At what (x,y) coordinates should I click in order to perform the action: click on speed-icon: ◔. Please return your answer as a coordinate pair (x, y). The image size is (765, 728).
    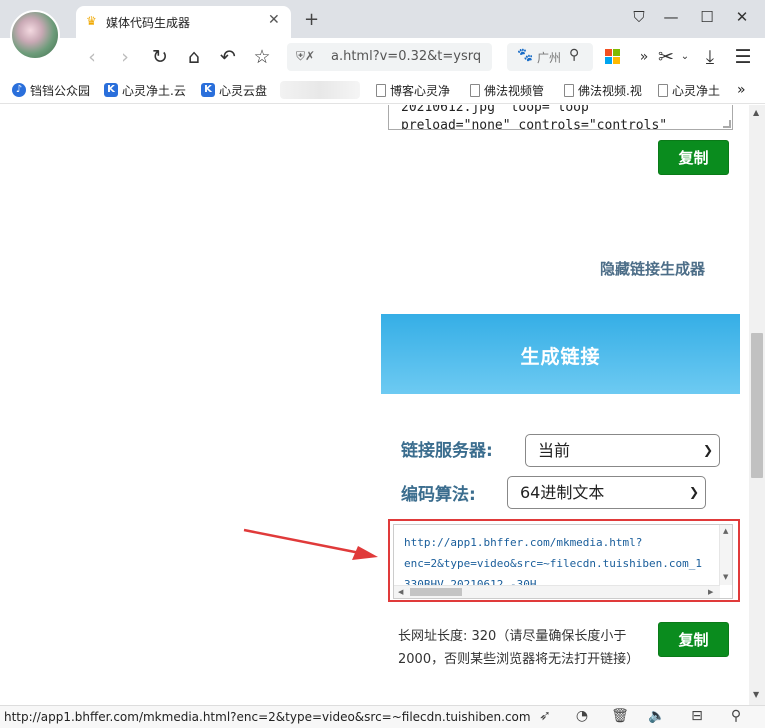
    Looking at the image, I should click on (582, 716).